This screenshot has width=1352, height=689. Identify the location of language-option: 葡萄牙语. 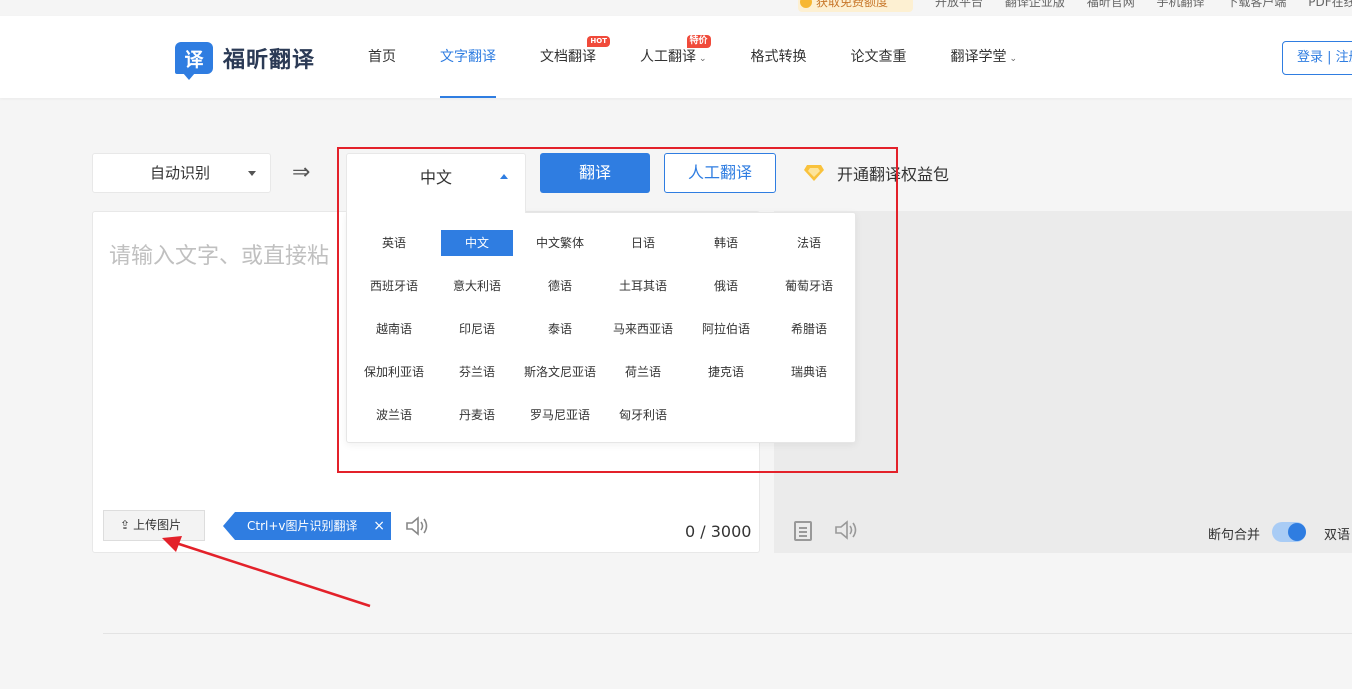
(809, 286).